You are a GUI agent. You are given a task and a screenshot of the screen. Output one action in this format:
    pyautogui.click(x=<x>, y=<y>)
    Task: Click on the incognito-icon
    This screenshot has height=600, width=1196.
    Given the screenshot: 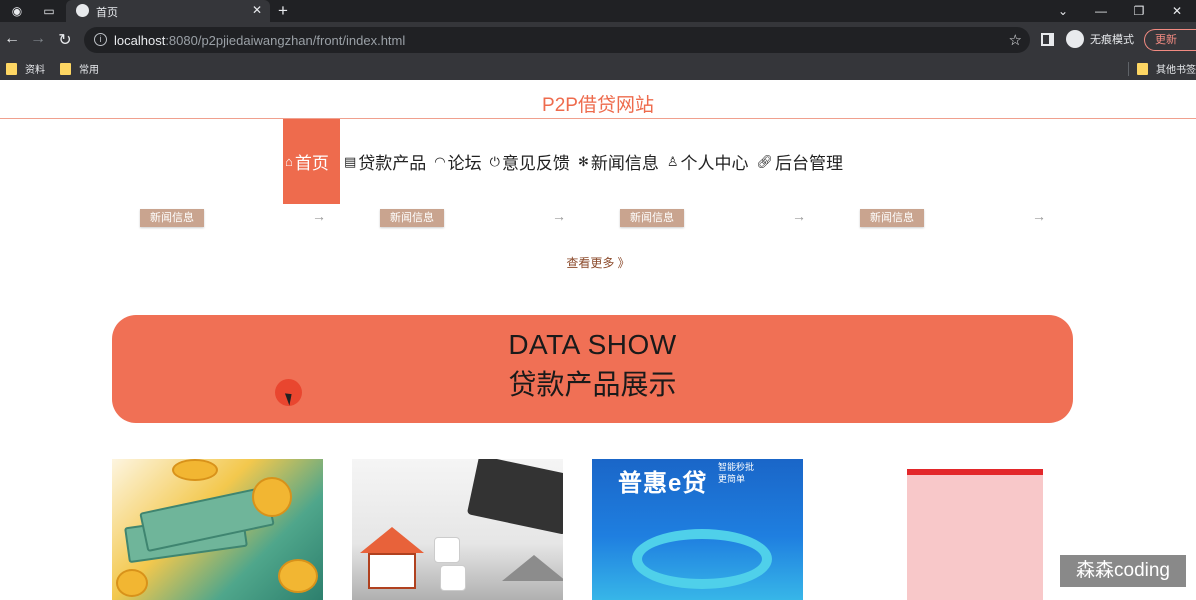 What is the action you would take?
    pyautogui.click(x=1075, y=39)
    